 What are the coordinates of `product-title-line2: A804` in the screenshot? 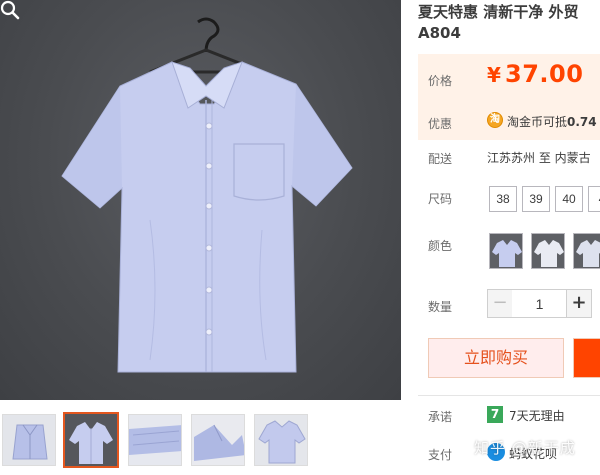 It's located at (439, 33).